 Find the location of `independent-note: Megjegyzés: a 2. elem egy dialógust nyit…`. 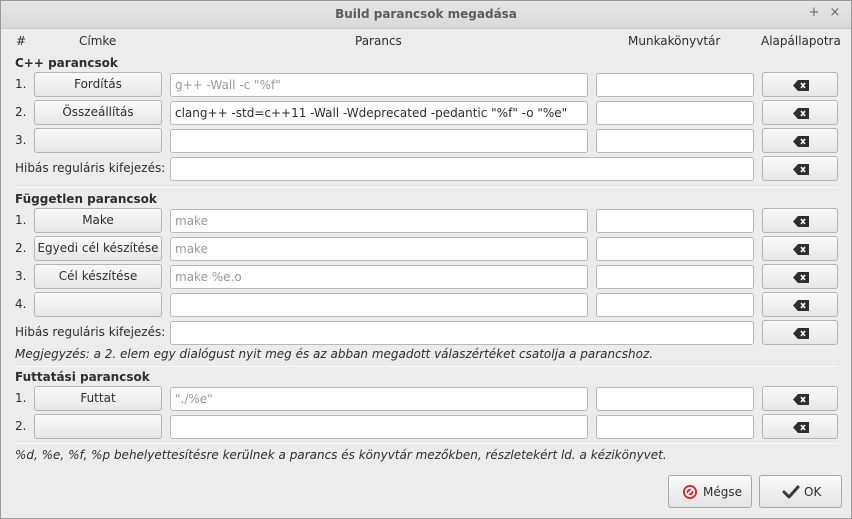

independent-note: Megjegyzés: a 2. elem egy dialógust nyit… is located at coordinates (334, 354).